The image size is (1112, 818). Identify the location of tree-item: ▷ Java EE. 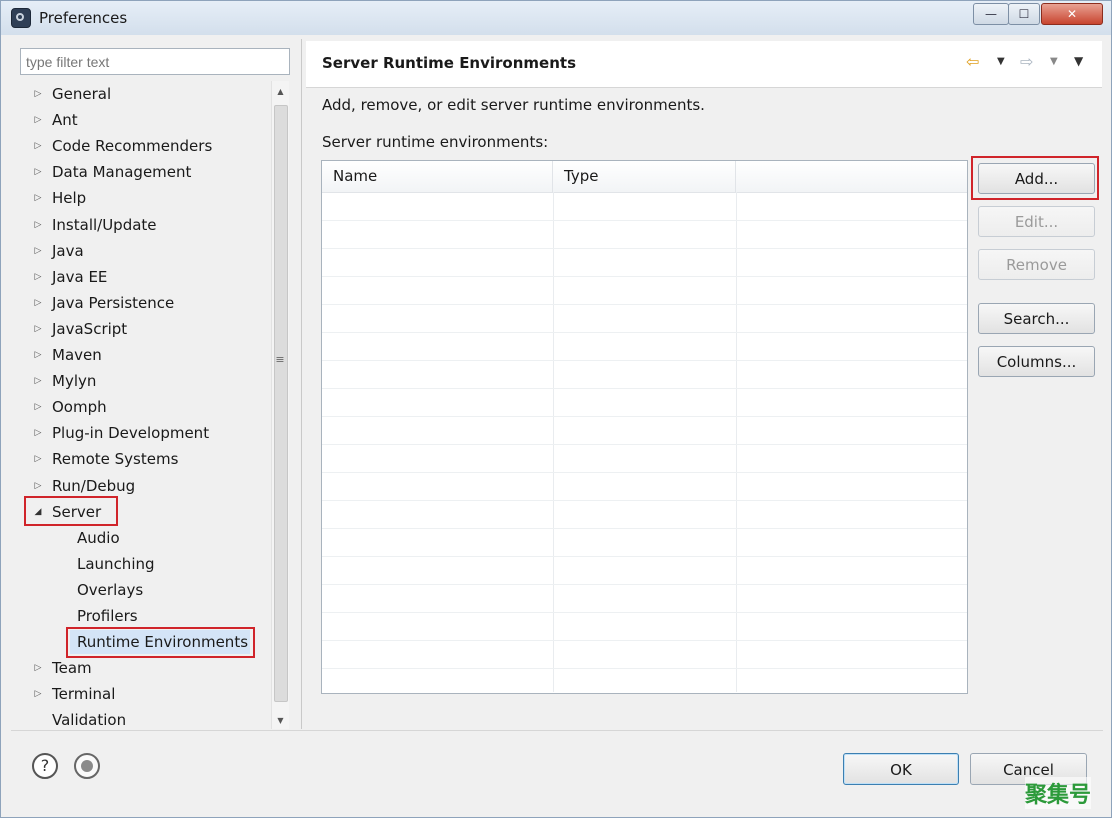
(145, 277).